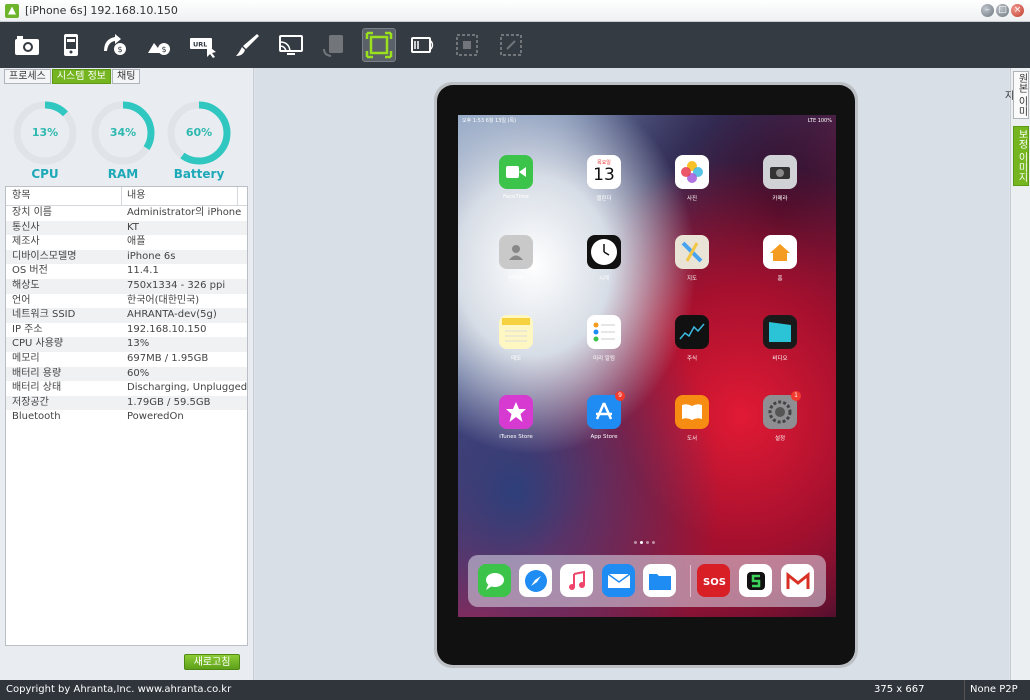 This screenshot has height=700, width=1030. Describe the element at coordinates (604, 338) in the screenshot. I see `app-reminders: 미리 알림` at that location.